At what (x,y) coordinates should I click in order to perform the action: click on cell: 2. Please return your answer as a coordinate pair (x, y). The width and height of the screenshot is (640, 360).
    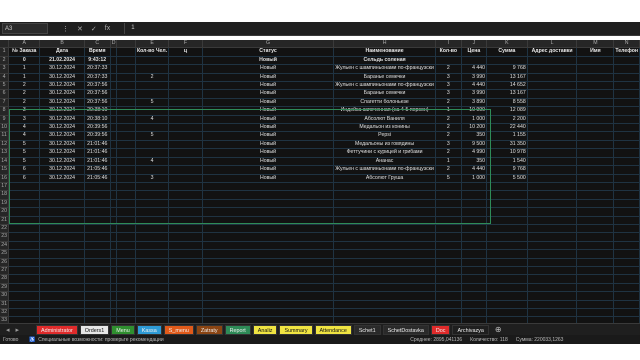
    Looking at the image, I should click on (24, 103).